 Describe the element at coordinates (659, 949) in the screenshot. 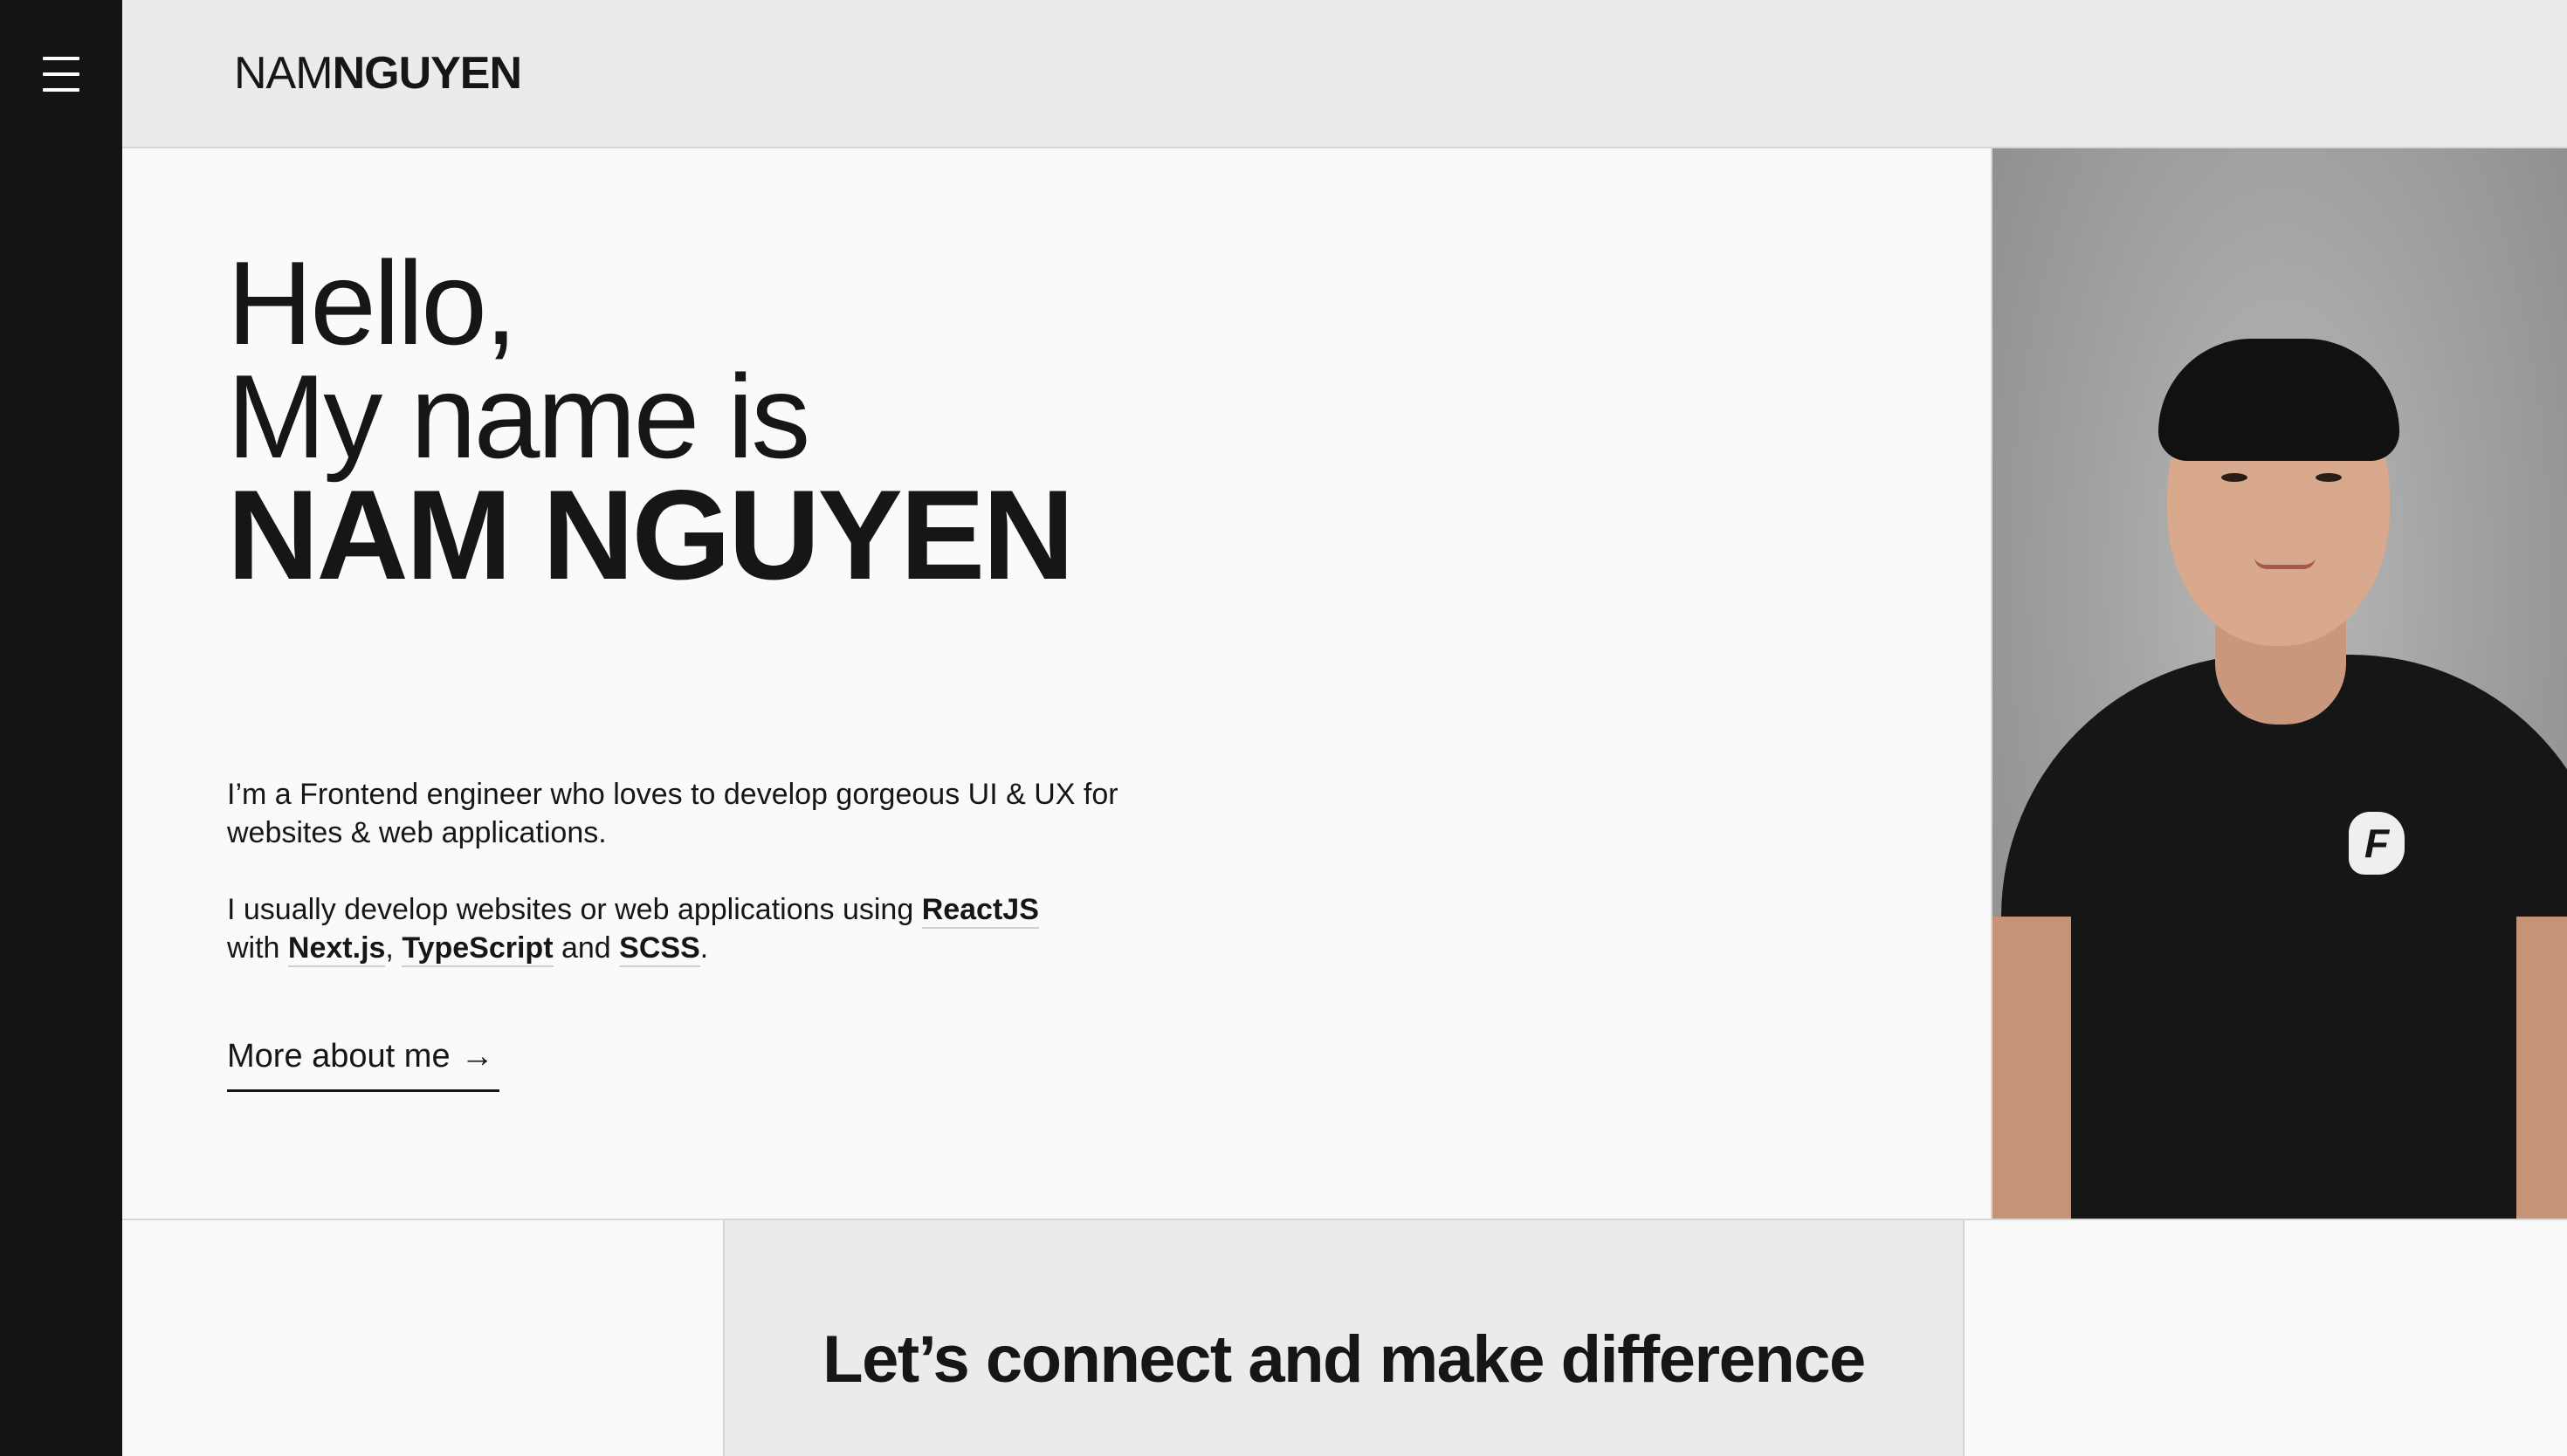

I see `tech-link-scss: SCSS` at that location.